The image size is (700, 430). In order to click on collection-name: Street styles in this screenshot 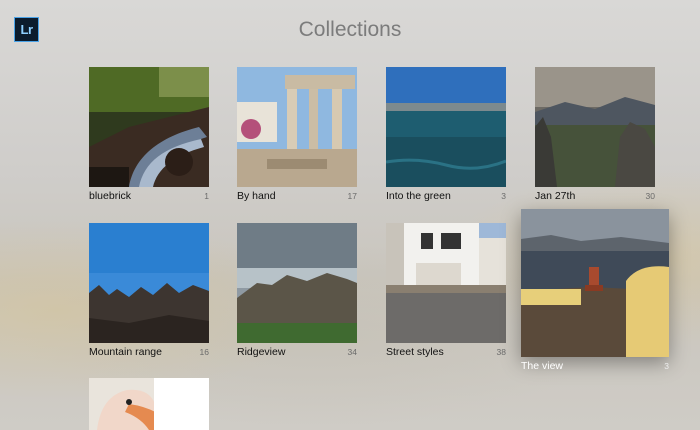, I will do `click(415, 352)`.